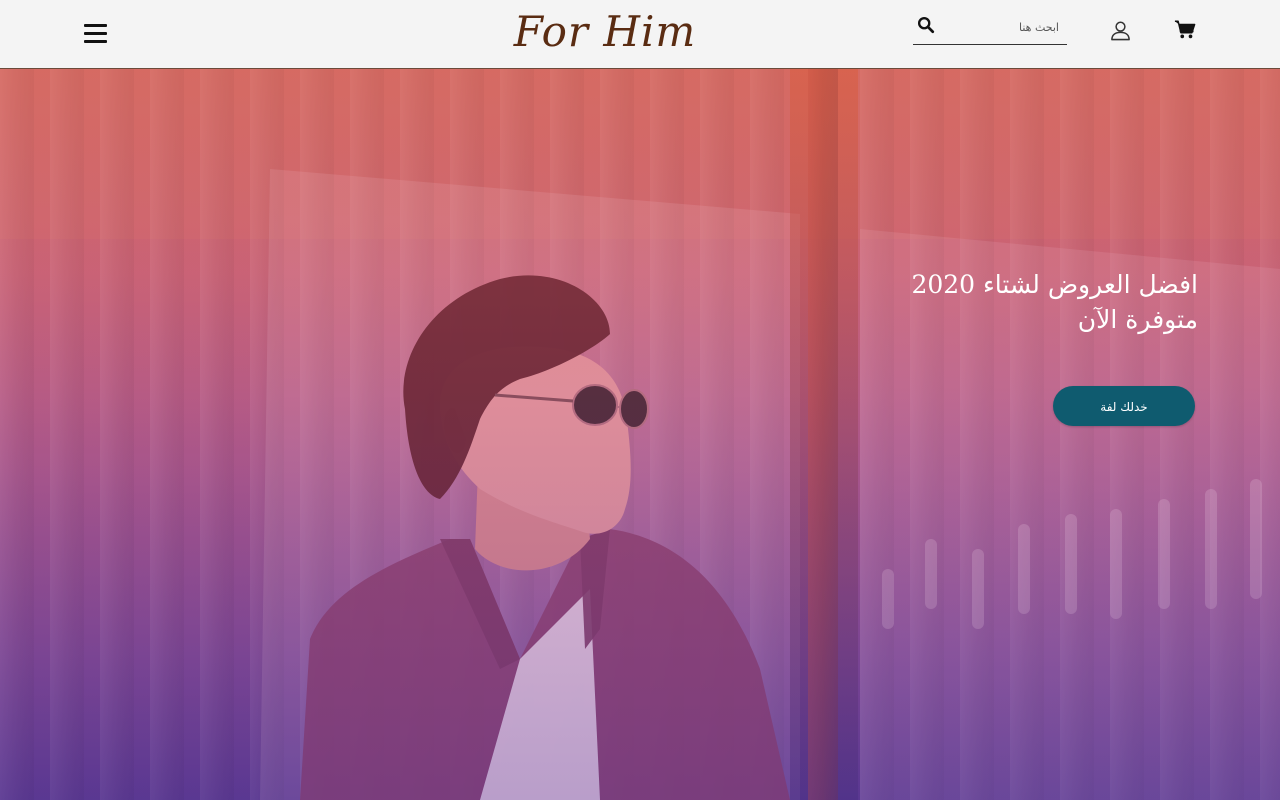 Image resolution: width=1280 pixels, height=800 pixels. I want to click on top-navbar: For Him, so click(640, 34).